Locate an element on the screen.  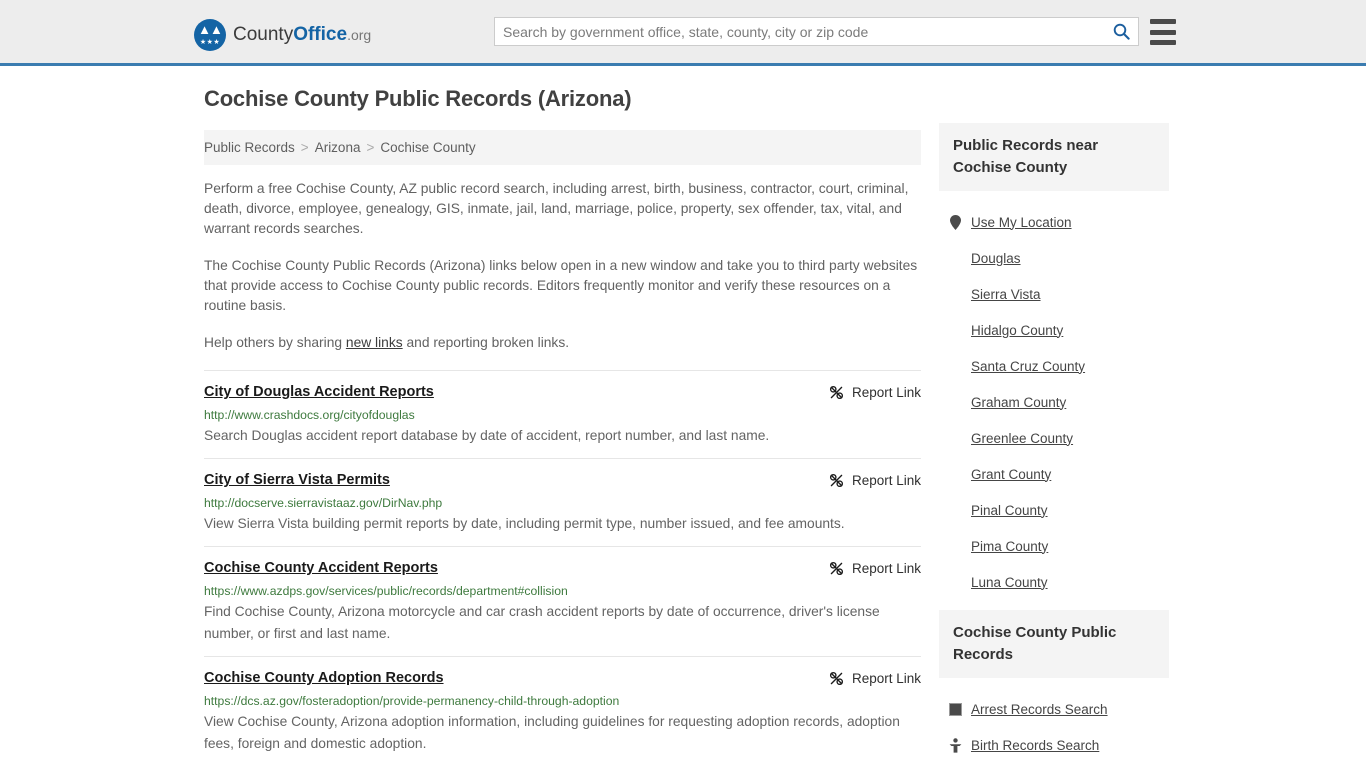
result-title-link: City of Douglas Accident Reports is located at coordinates (319, 392).